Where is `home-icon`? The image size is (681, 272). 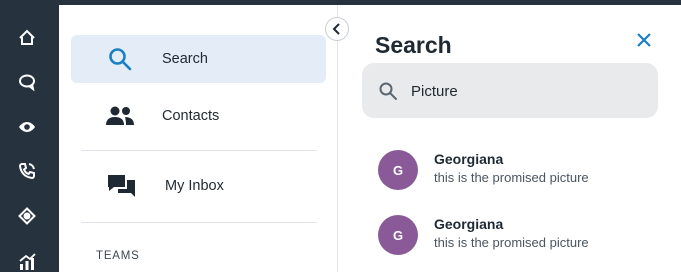 home-icon is located at coordinates (27, 38).